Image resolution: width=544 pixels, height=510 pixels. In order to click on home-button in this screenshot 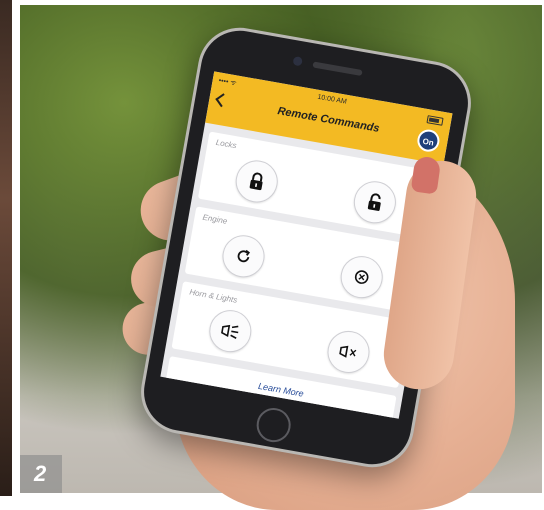, I will do `click(273, 425)`.